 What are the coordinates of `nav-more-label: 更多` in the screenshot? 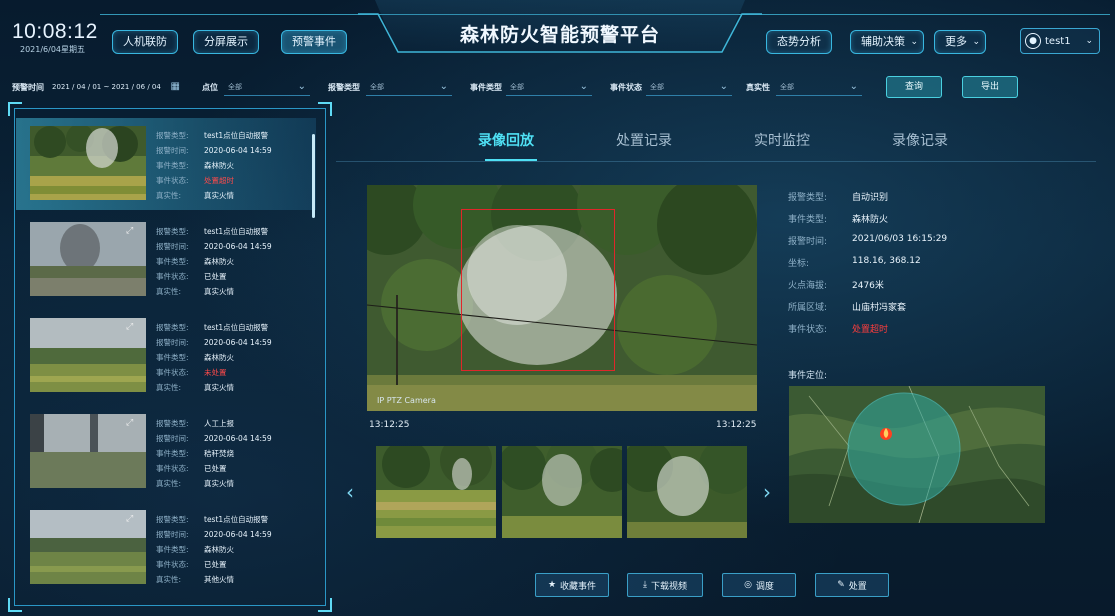 It's located at (956, 41).